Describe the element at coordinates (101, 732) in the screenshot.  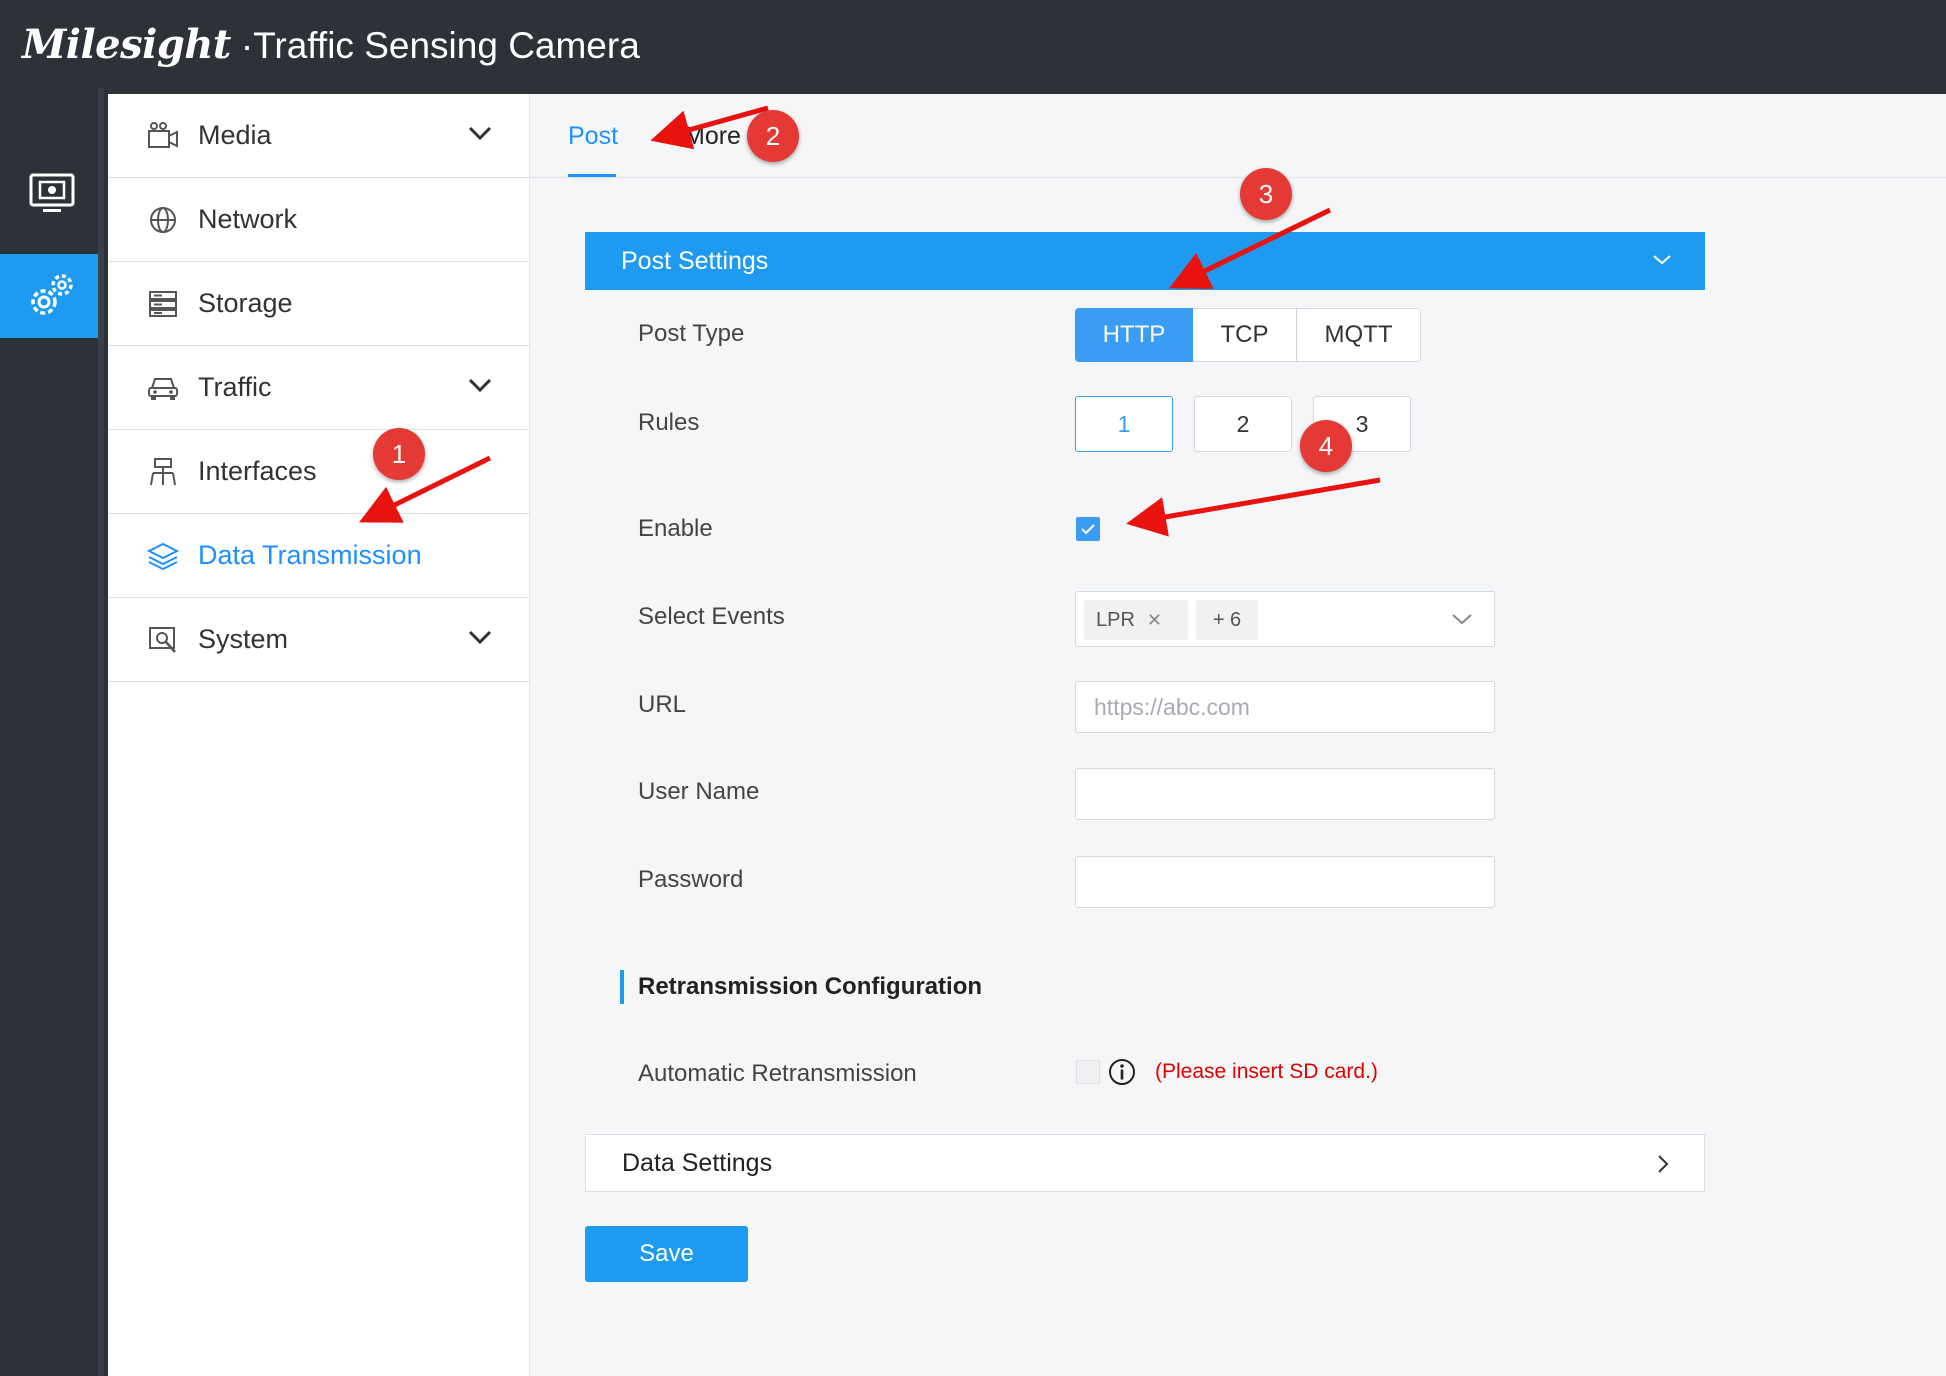
I see `rail-separator` at that location.